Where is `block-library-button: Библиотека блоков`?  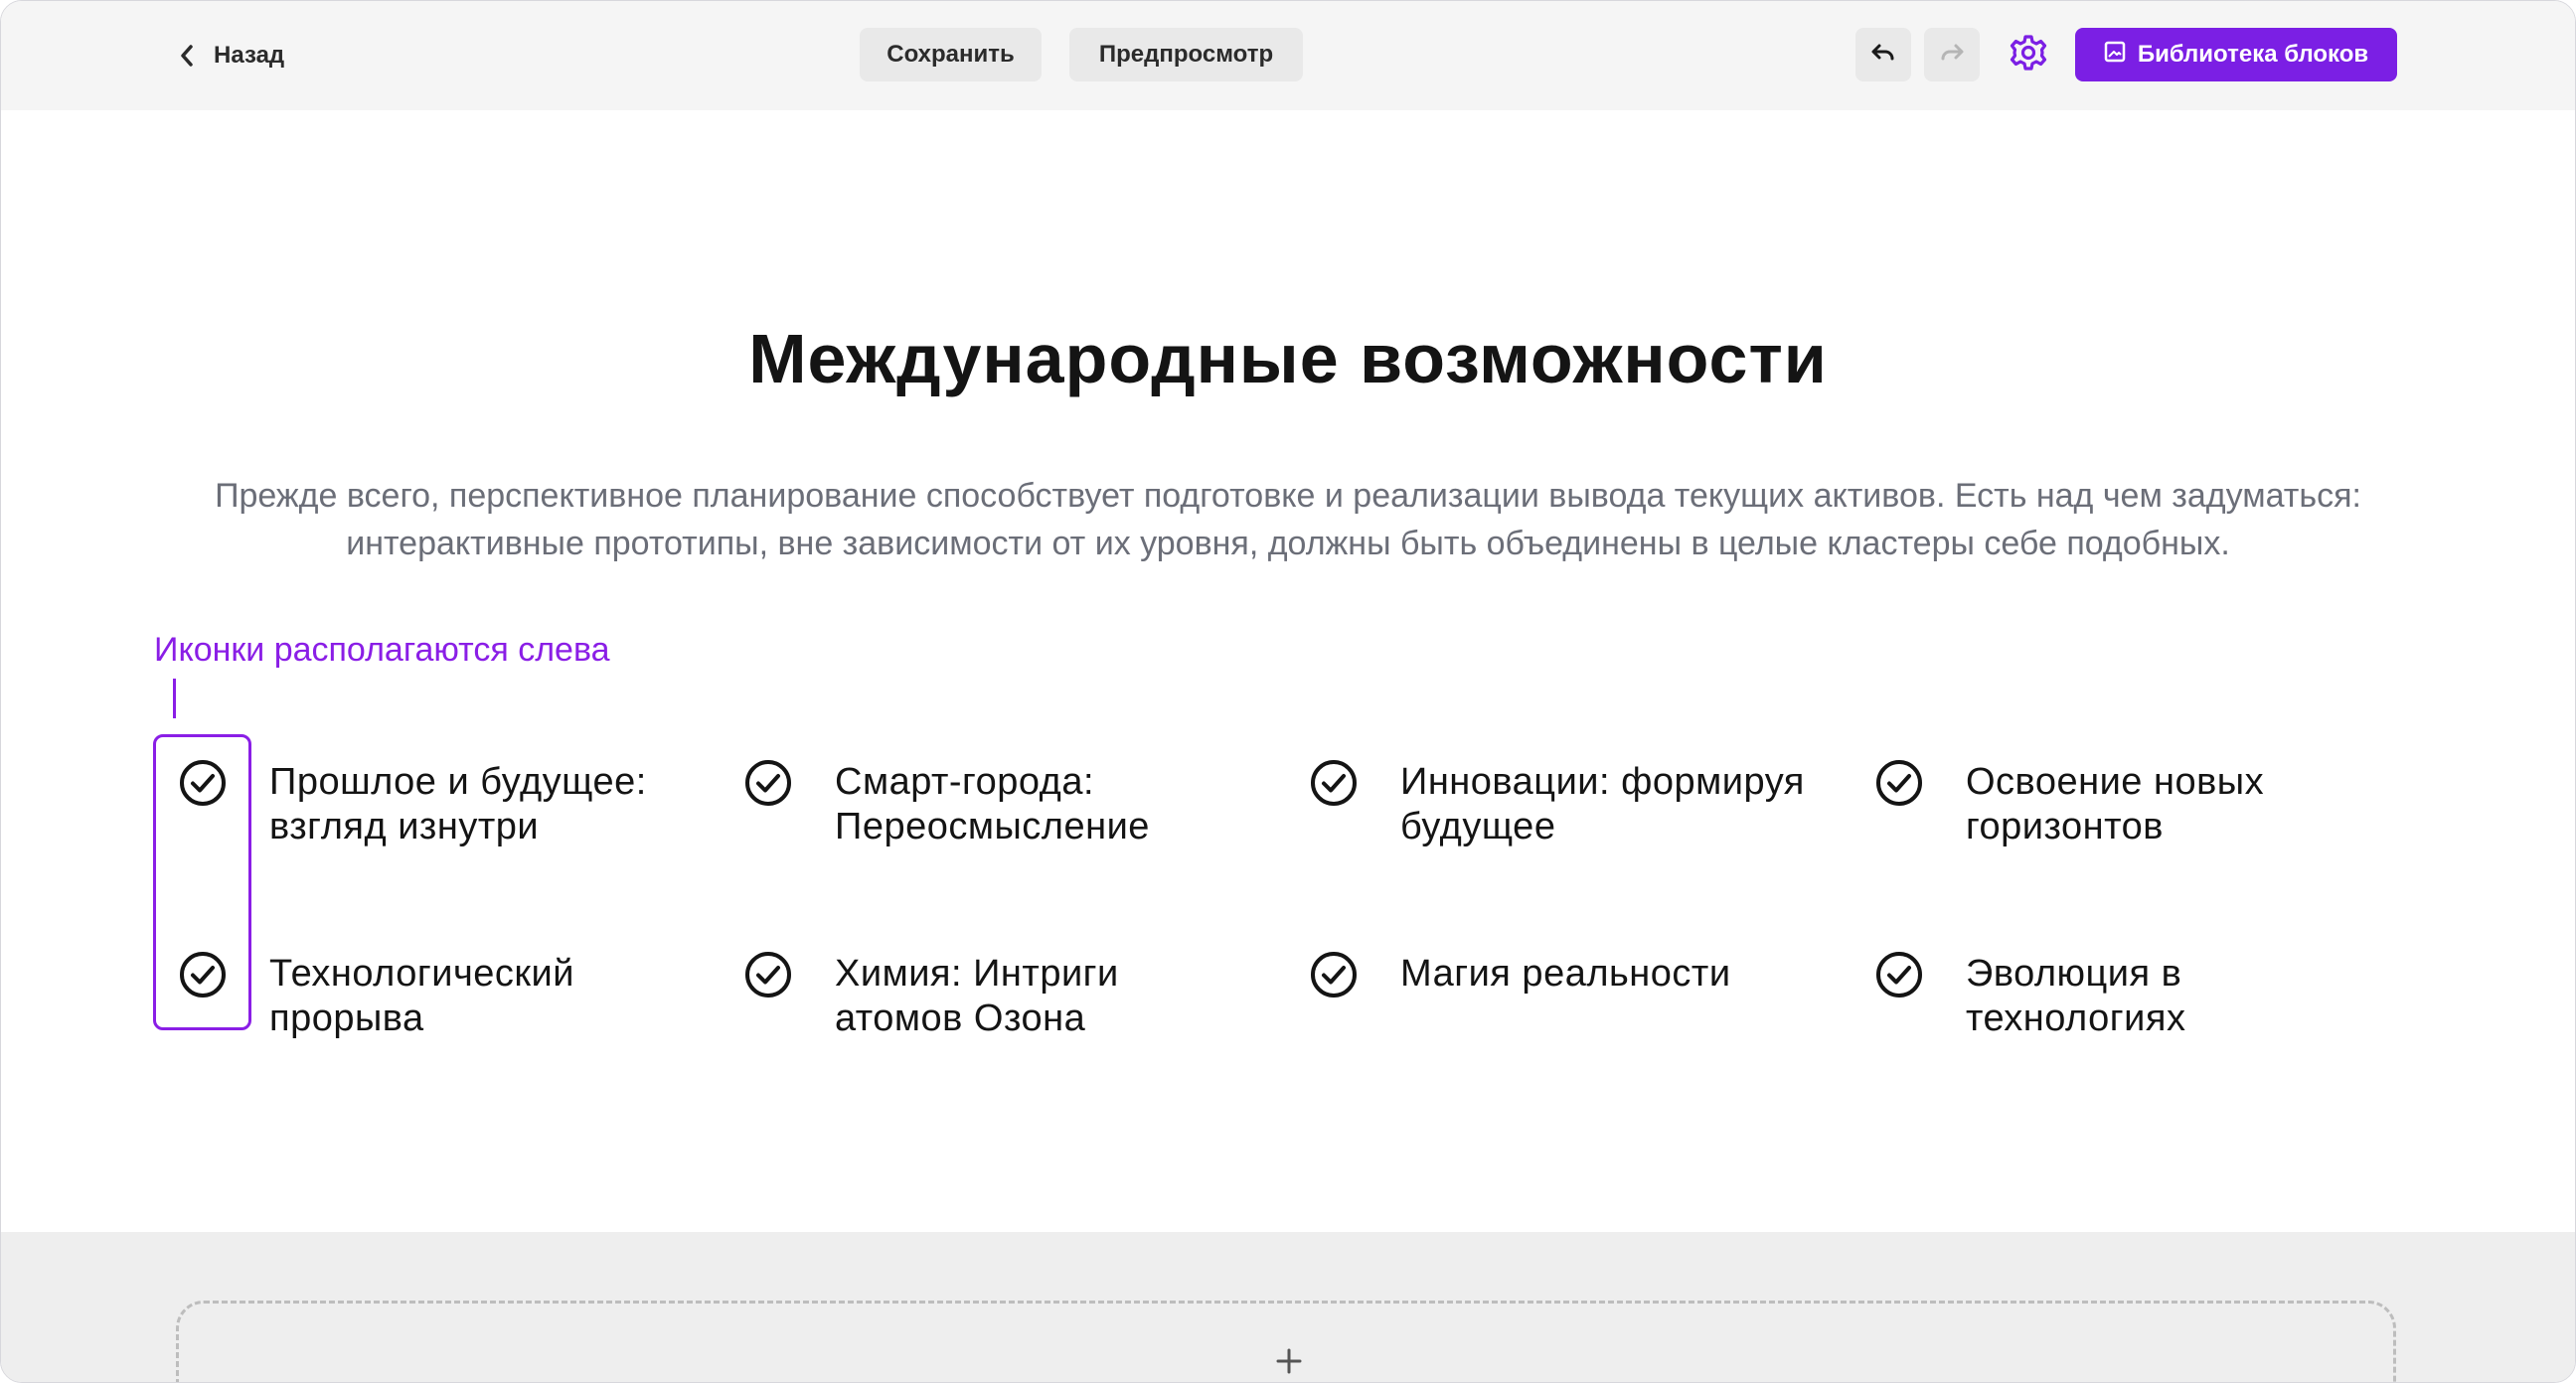 block-library-button: Библиотека блоков is located at coordinates (2236, 55).